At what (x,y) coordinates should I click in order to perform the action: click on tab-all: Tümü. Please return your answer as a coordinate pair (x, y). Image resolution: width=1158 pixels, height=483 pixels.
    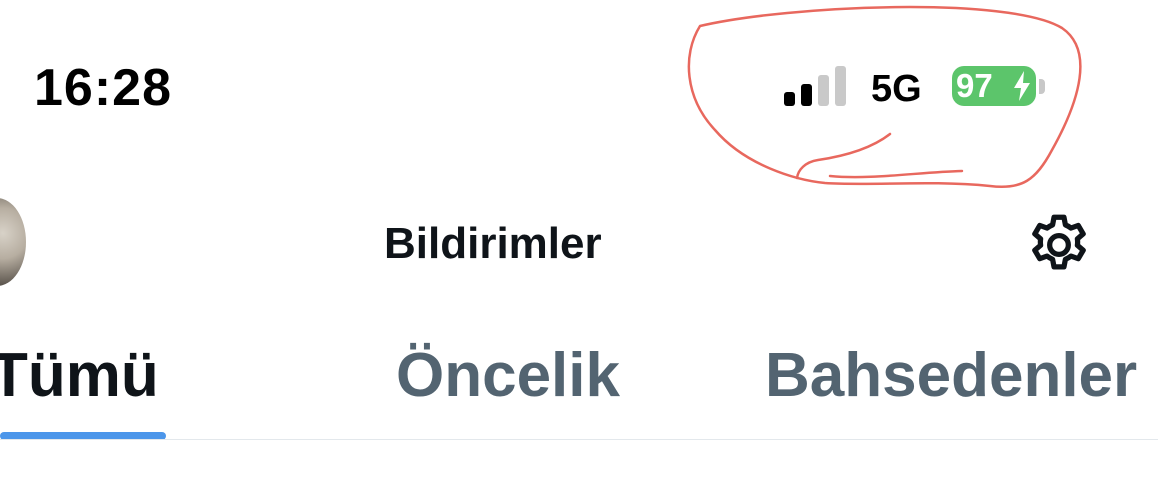
    Looking at the image, I should click on (79, 376).